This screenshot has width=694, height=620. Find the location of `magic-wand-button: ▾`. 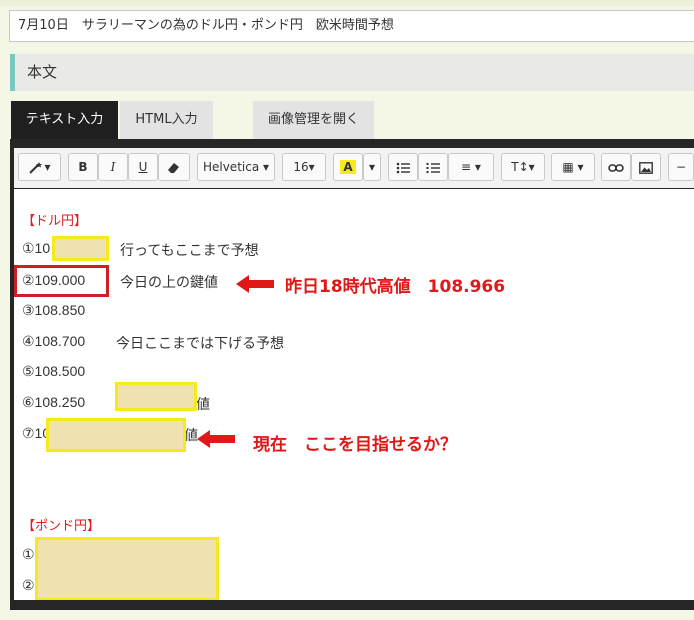

magic-wand-button: ▾ is located at coordinates (39, 167).